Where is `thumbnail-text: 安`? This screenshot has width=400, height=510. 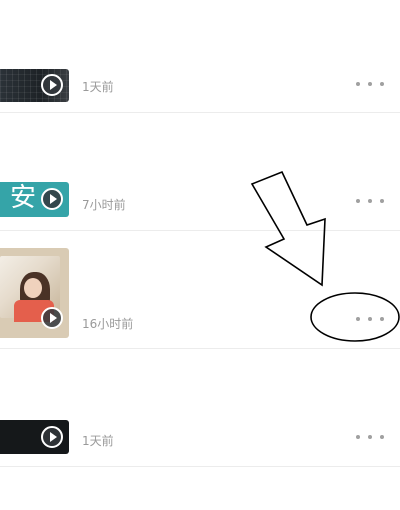
thumbnail-text: 安 is located at coordinates (23, 198).